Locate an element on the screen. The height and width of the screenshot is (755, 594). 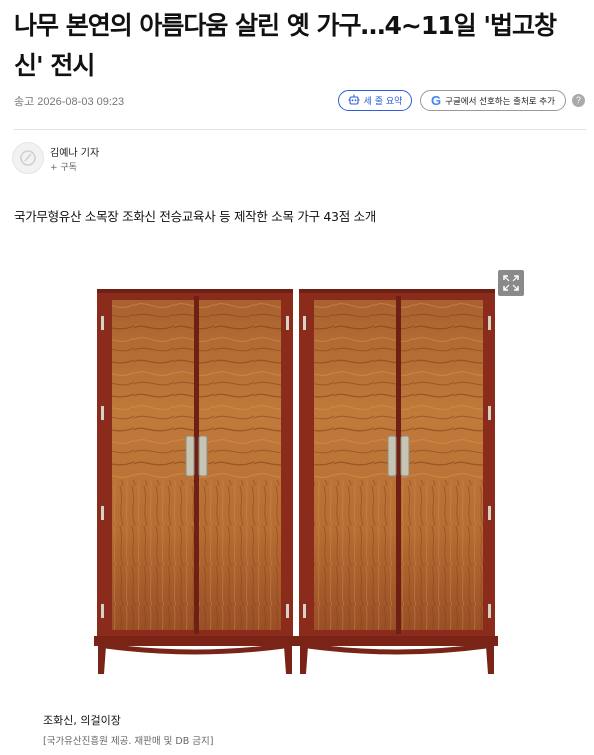
google-g-icon: G is located at coordinates (436, 100).